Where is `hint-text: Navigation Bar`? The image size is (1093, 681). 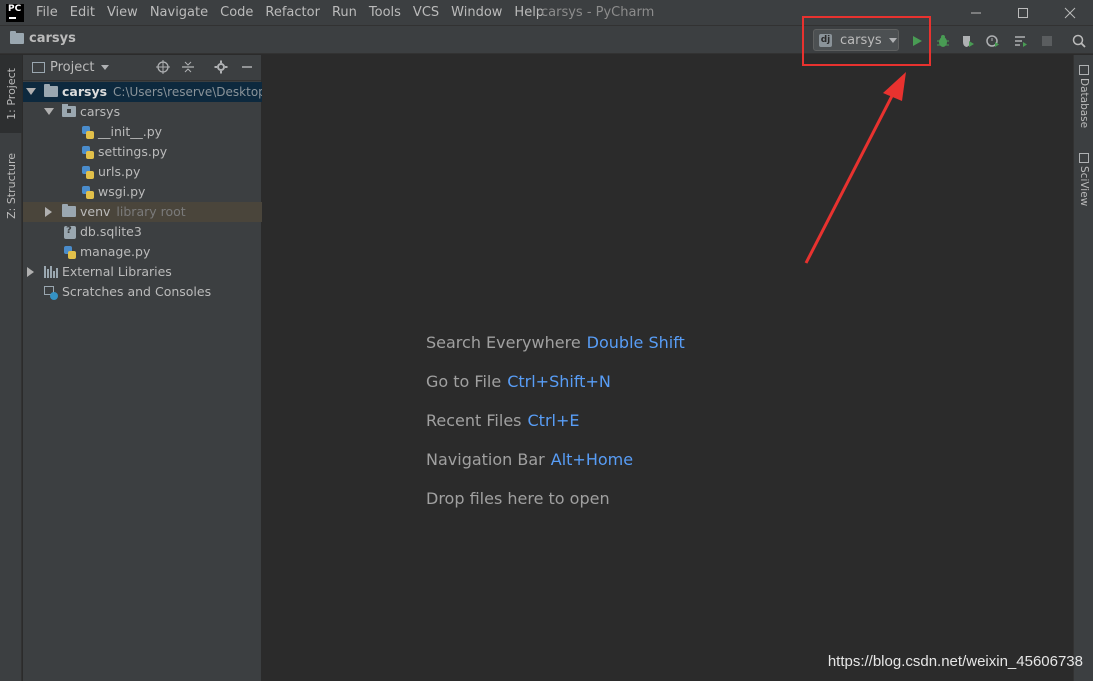
hint-text: Navigation Bar is located at coordinates (485, 459).